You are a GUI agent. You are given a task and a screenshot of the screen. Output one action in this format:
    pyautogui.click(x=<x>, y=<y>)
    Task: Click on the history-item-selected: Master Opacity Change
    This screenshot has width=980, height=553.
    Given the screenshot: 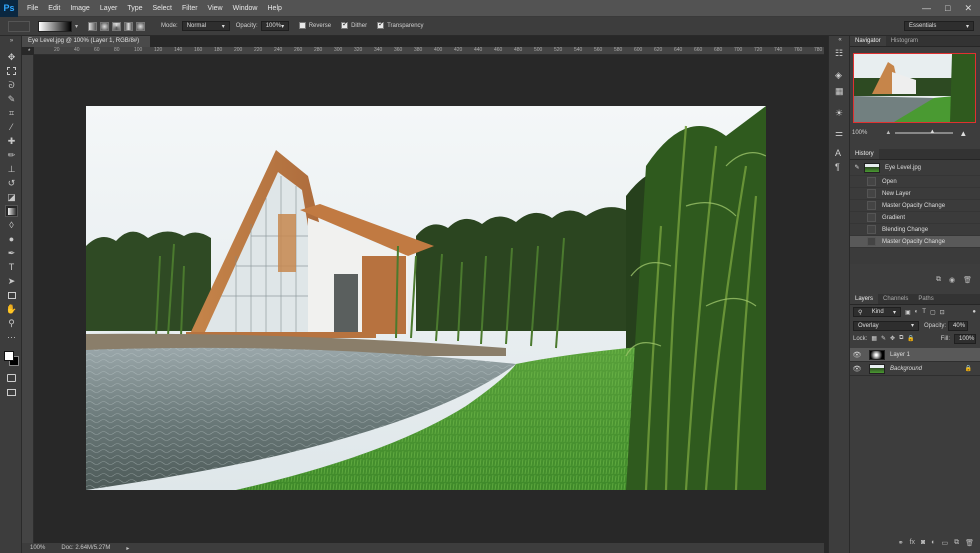 What is the action you would take?
    pyautogui.click(x=915, y=242)
    